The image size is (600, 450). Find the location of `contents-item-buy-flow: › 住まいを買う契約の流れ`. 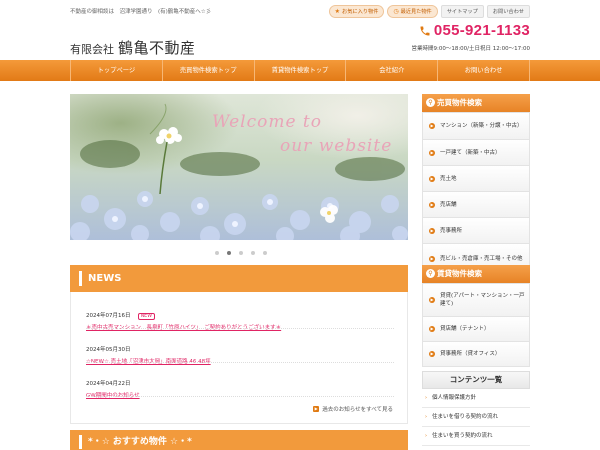

contents-item-buy-flow: › 住まいを買う契約の流れ is located at coordinates (476, 436).